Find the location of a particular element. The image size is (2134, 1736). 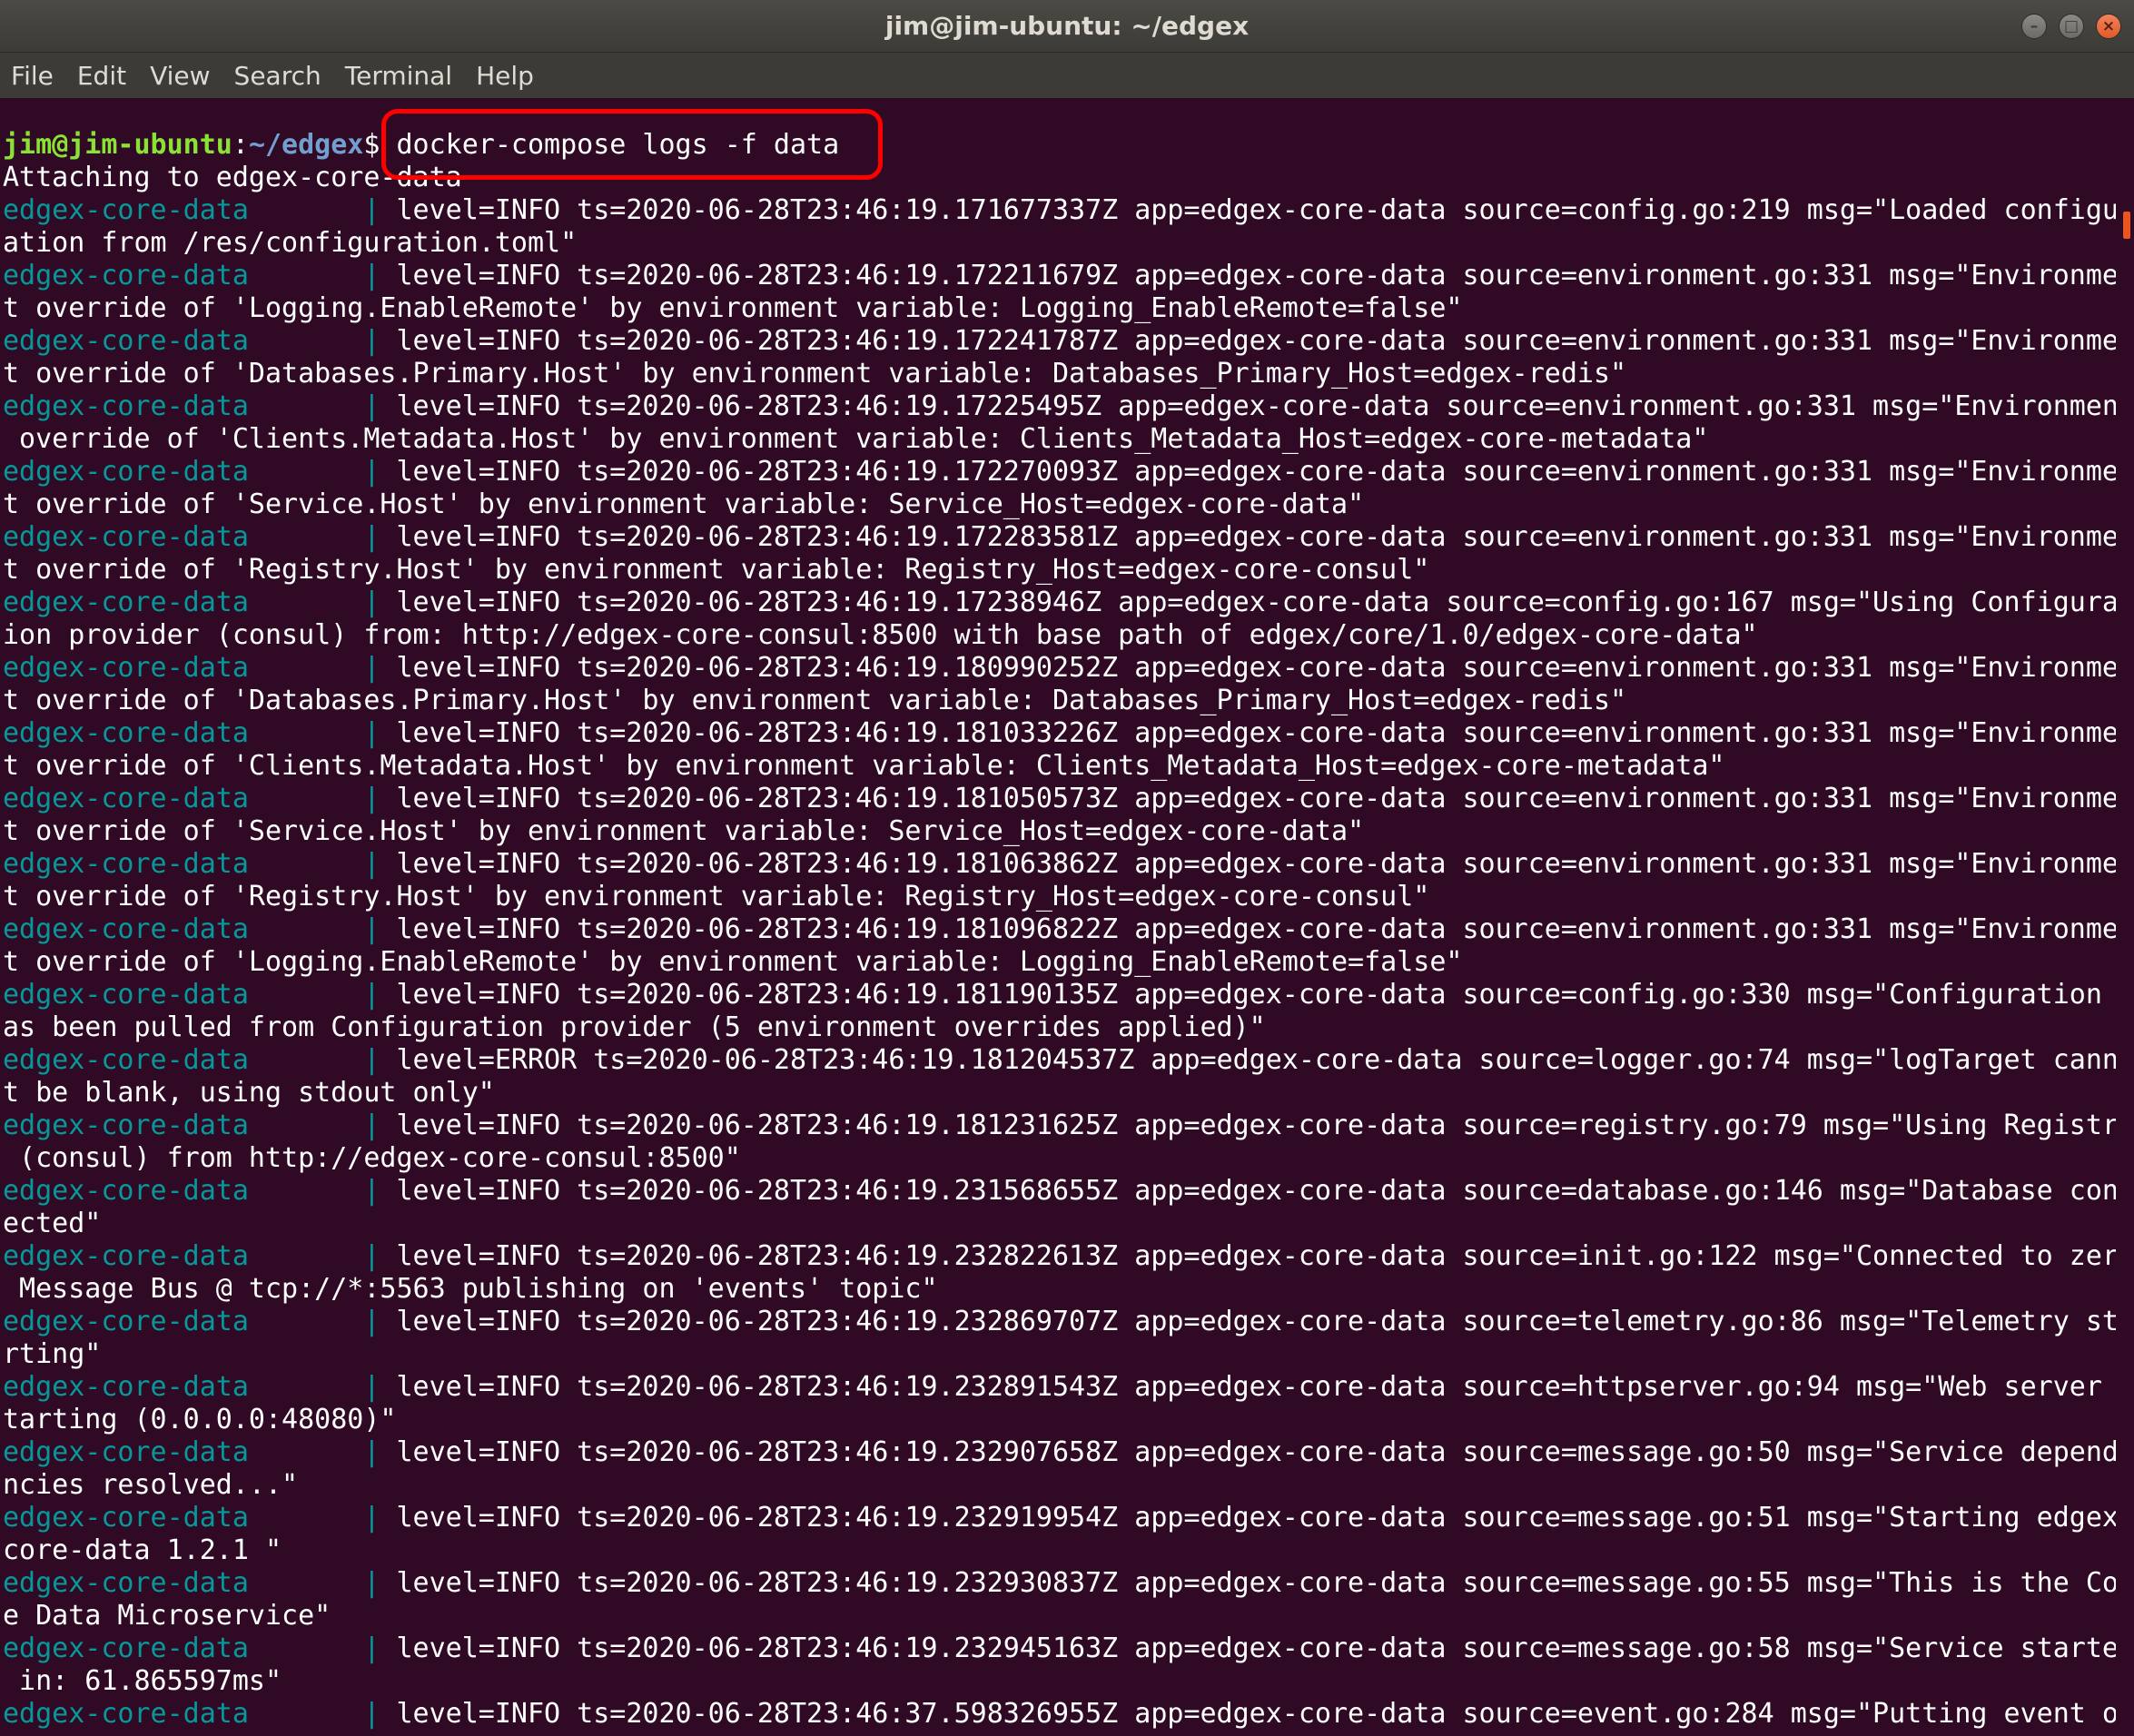

menubar: File Edit View Search Terminal Help is located at coordinates (1067, 75).